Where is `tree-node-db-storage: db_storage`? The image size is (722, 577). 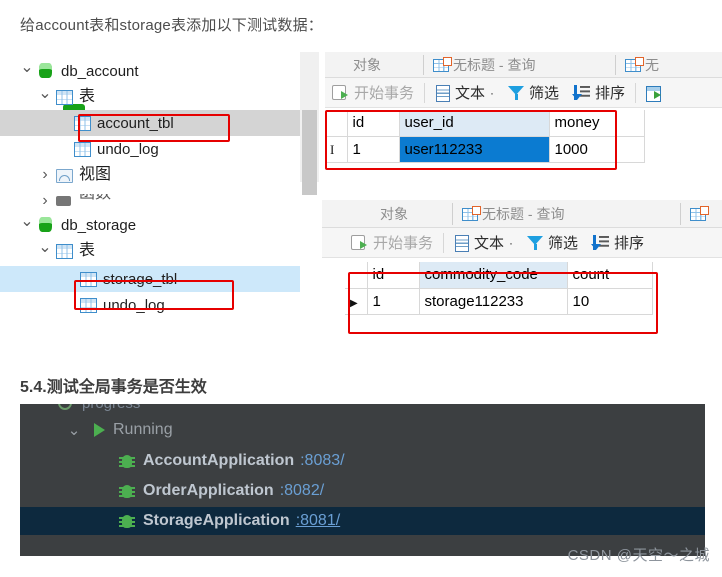
tree-node-db-storage: db_storage is located at coordinates (150, 225).